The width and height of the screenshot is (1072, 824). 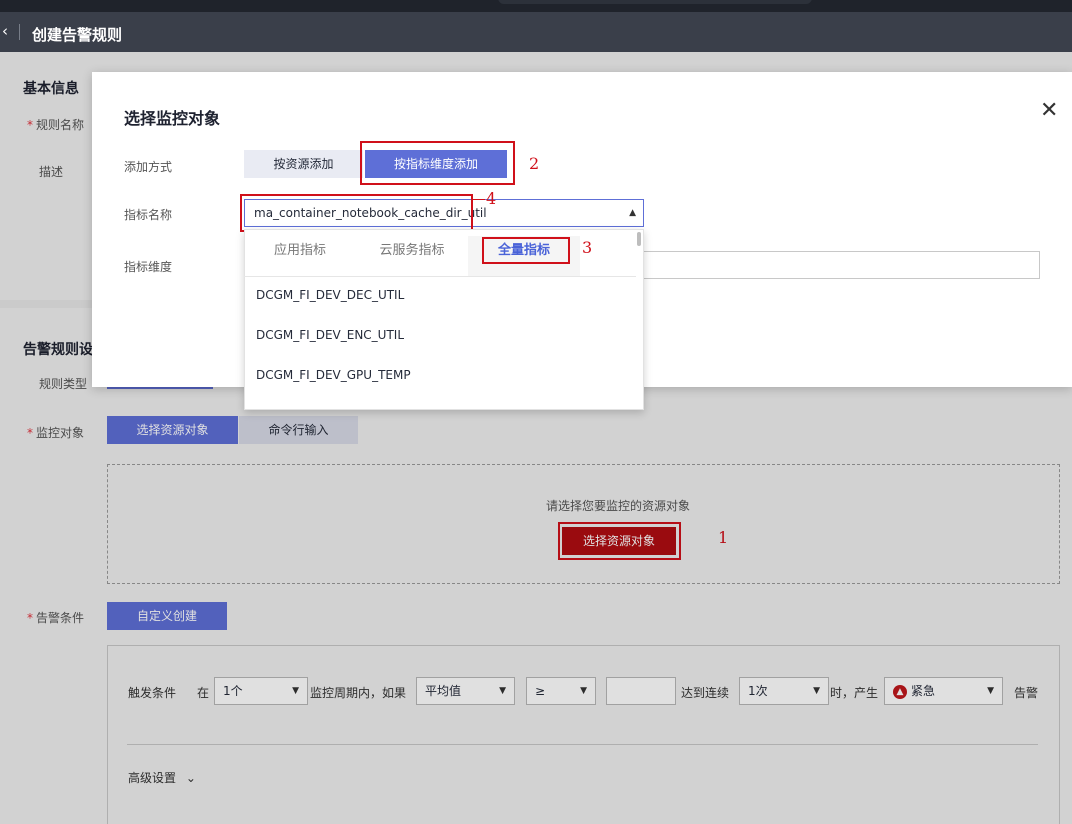 What do you see at coordinates (5, 31) in the screenshot?
I see `chevron-left-icon: ‹` at bounding box center [5, 31].